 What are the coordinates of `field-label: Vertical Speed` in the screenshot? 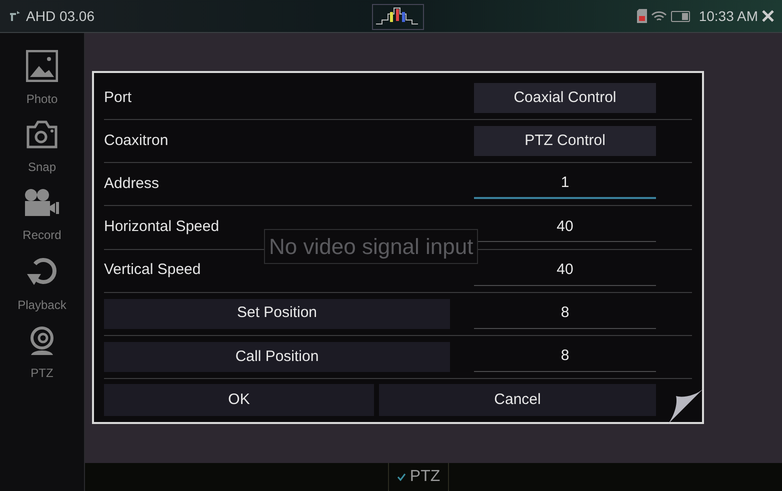 It's located at (152, 270).